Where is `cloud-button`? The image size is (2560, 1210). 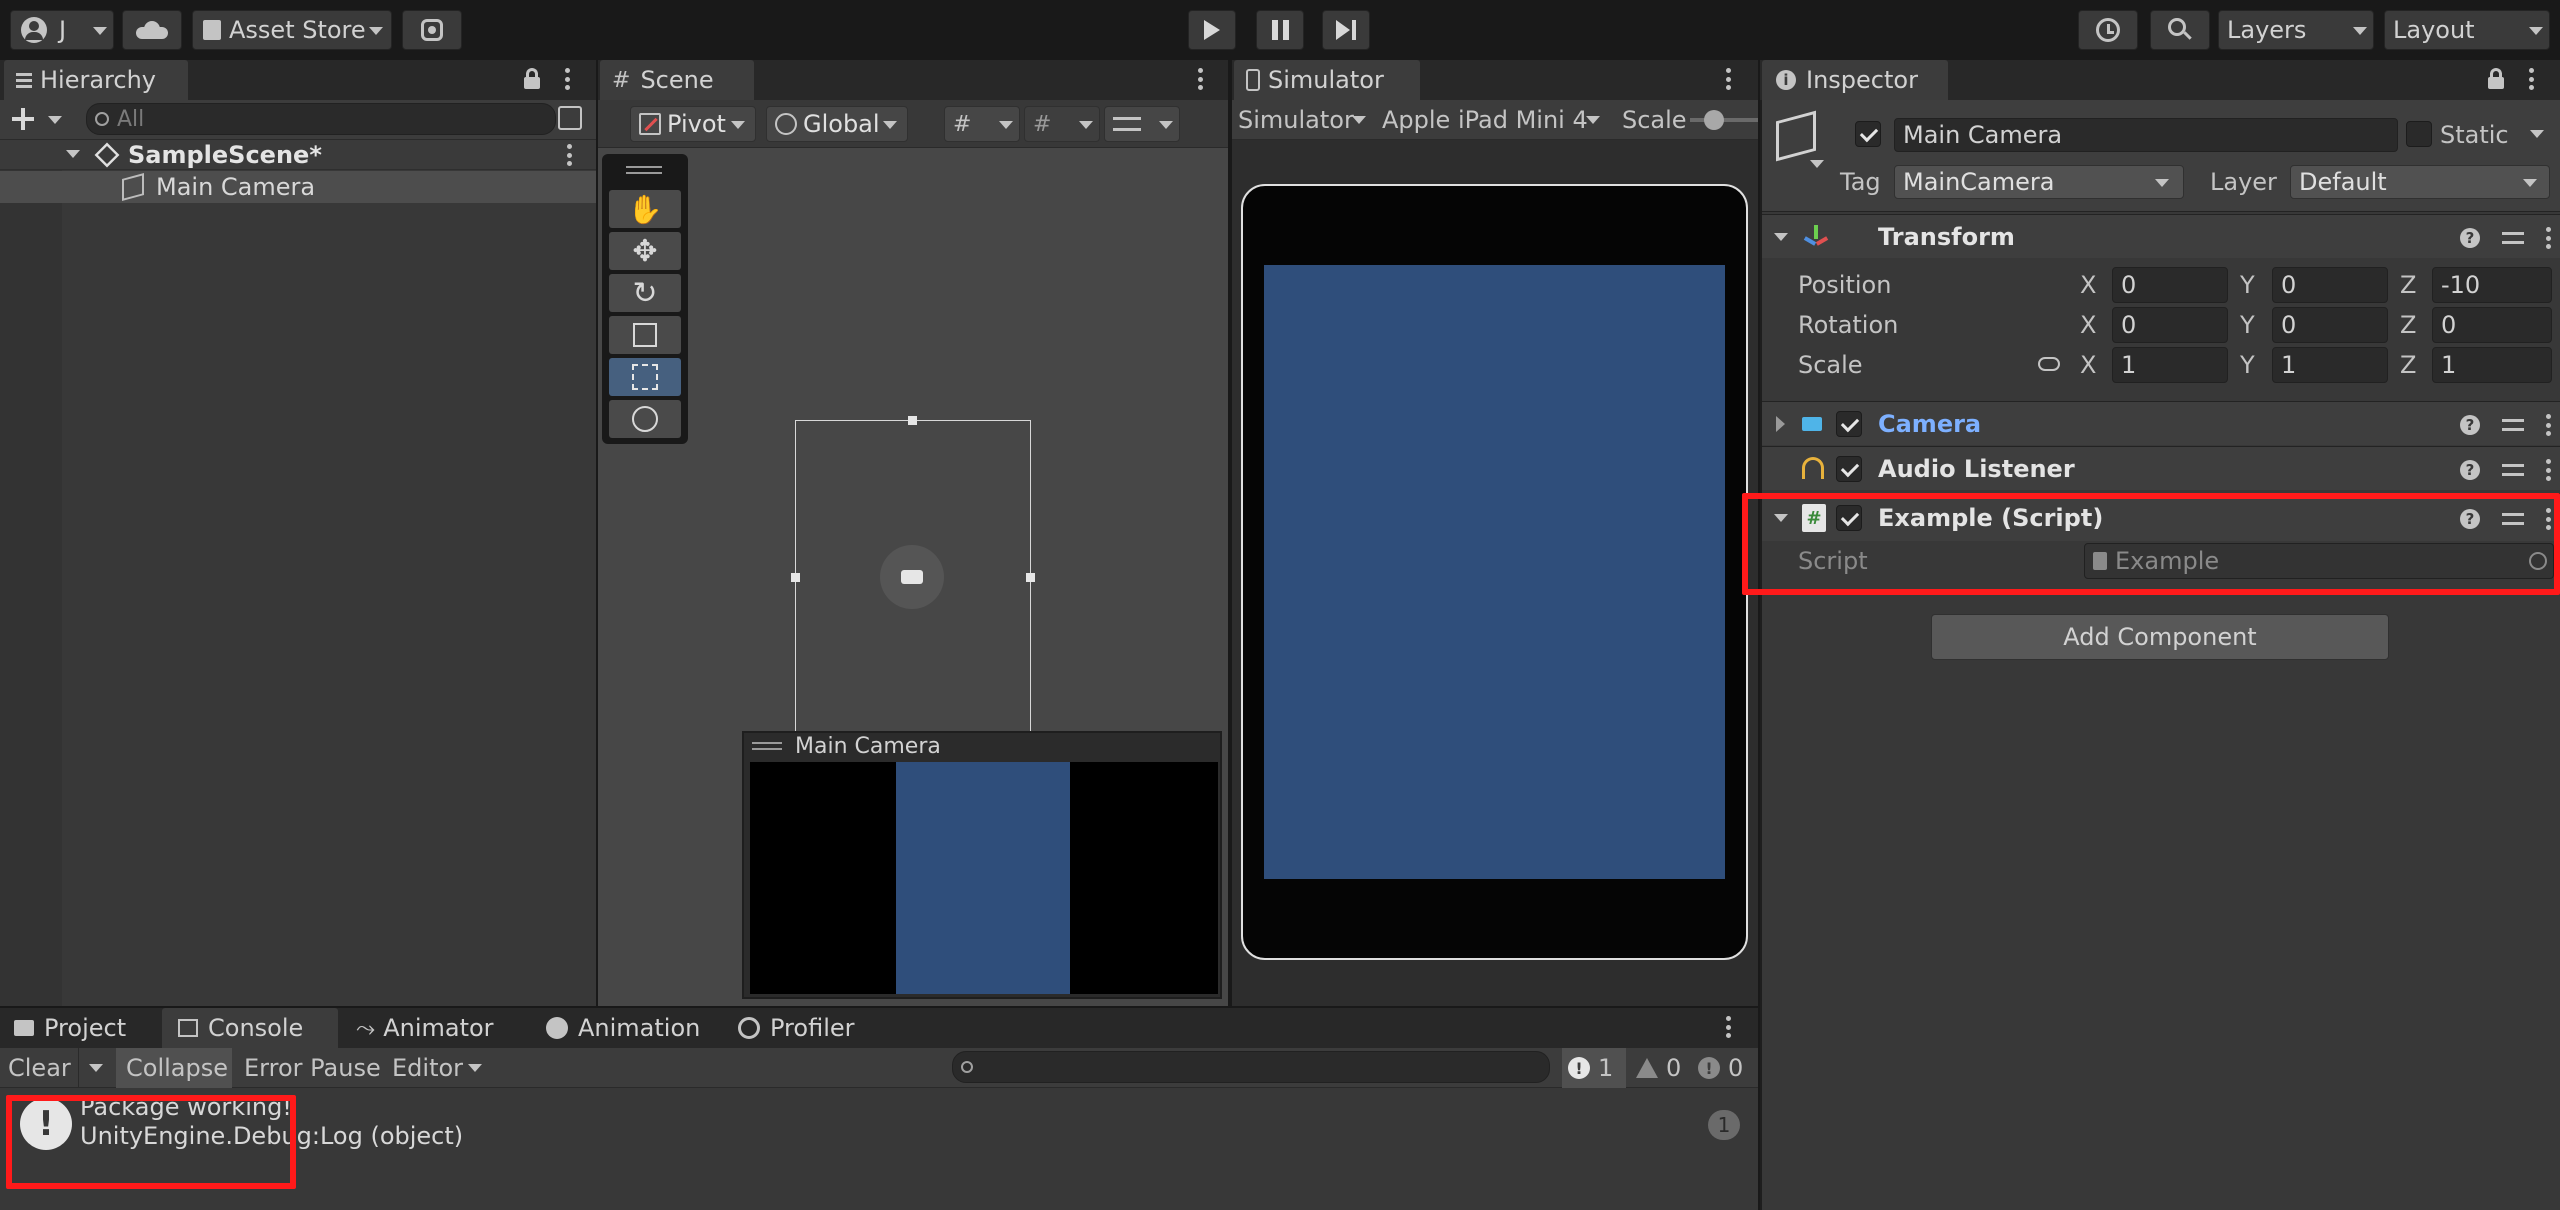 cloud-button is located at coordinates (152, 30).